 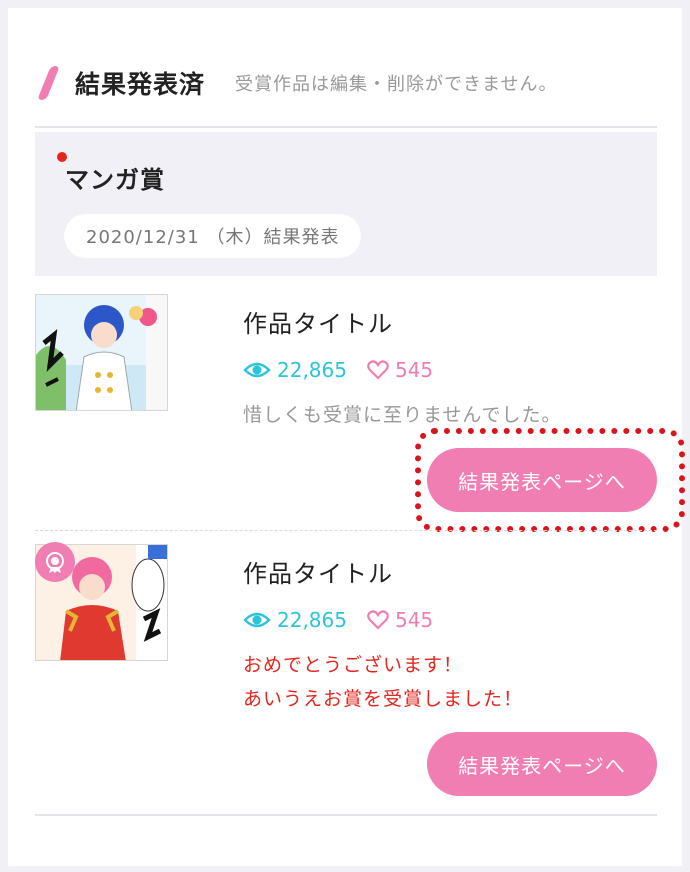 I want to click on result-message: 惜しくも受賞に至りませんでした。, so click(x=402, y=415).